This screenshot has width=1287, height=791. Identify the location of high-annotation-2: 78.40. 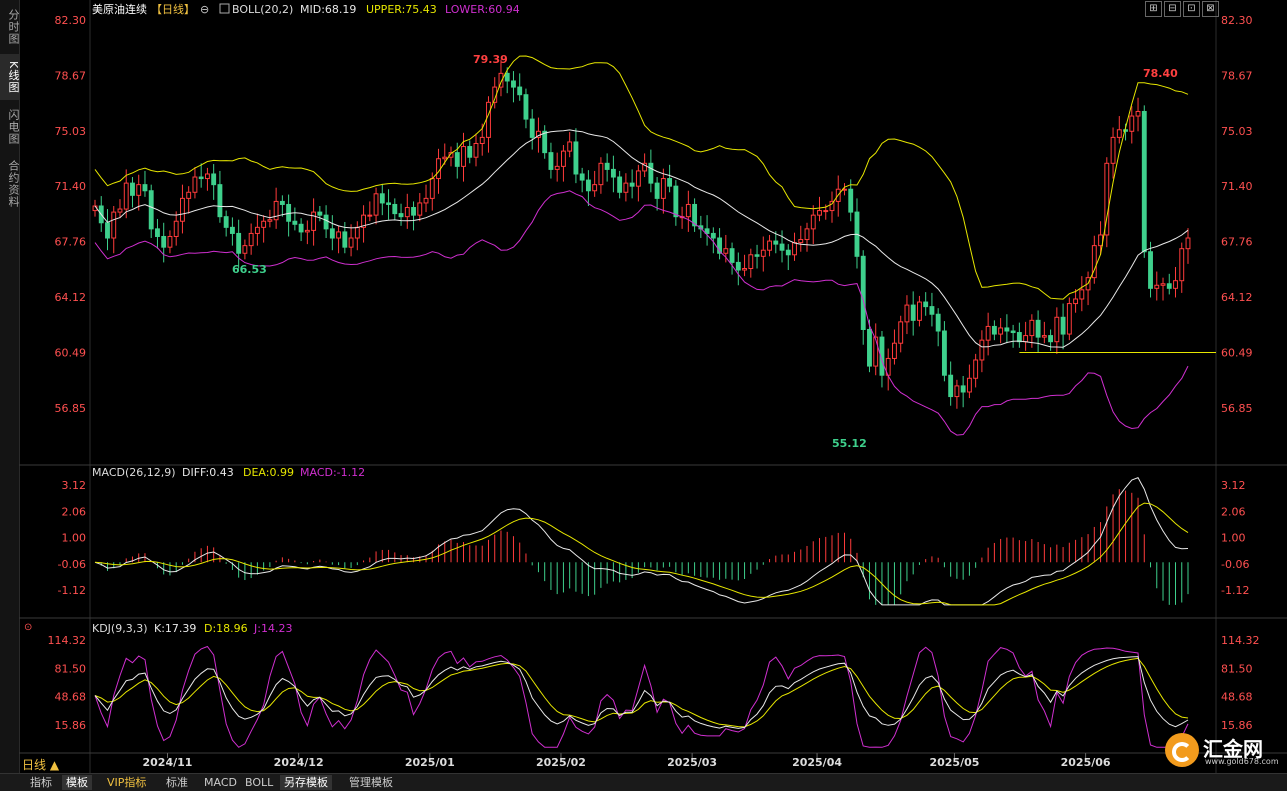
(1160, 73).